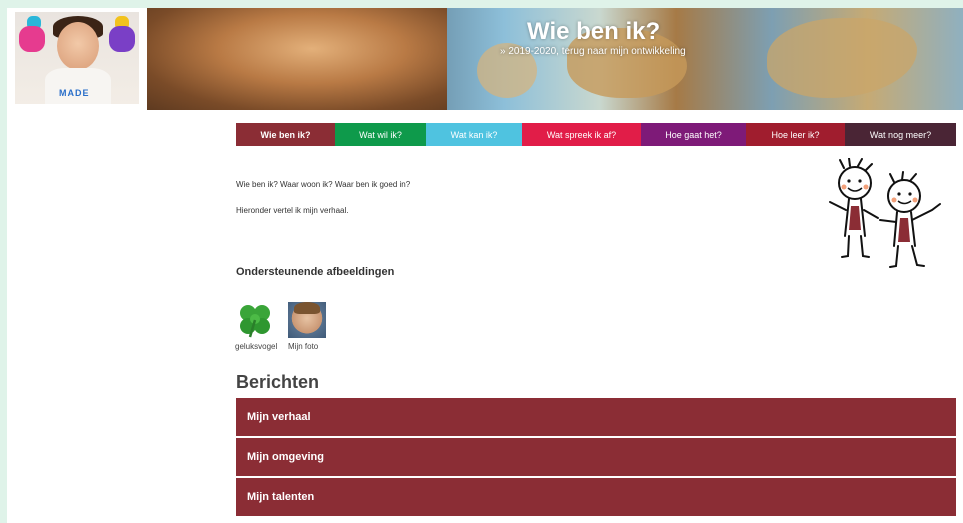  What do you see at coordinates (596, 497) in the screenshot?
I see `accordion-mijn-talenten: Mijn talenten` at bounding box center [596, 497].